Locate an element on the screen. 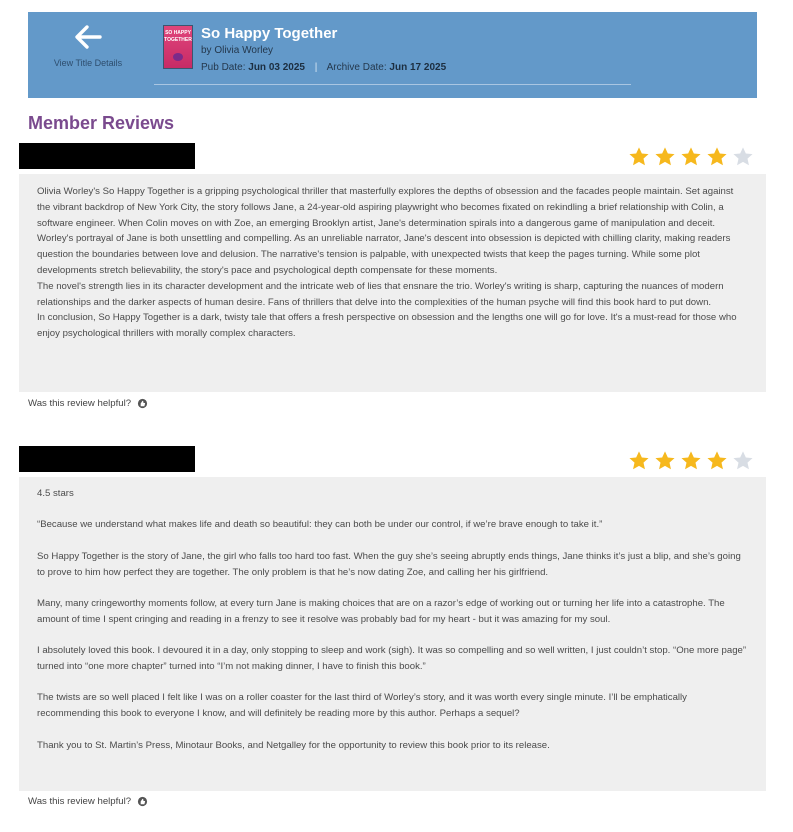 The image size is (793, 832). archive-date-label: Archive Date: is located at coordinates (356, 67).